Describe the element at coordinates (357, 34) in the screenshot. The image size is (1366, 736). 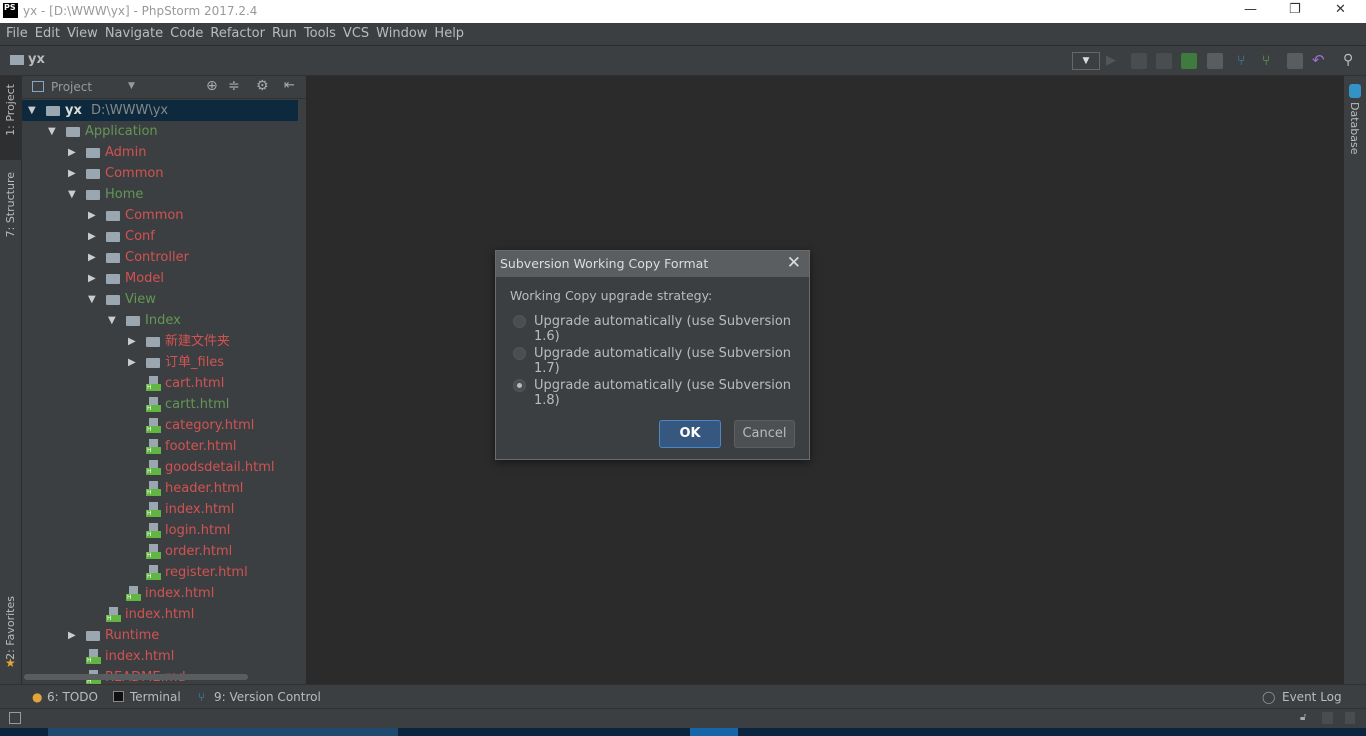
I see `menu-vcs: VCS` at that location.